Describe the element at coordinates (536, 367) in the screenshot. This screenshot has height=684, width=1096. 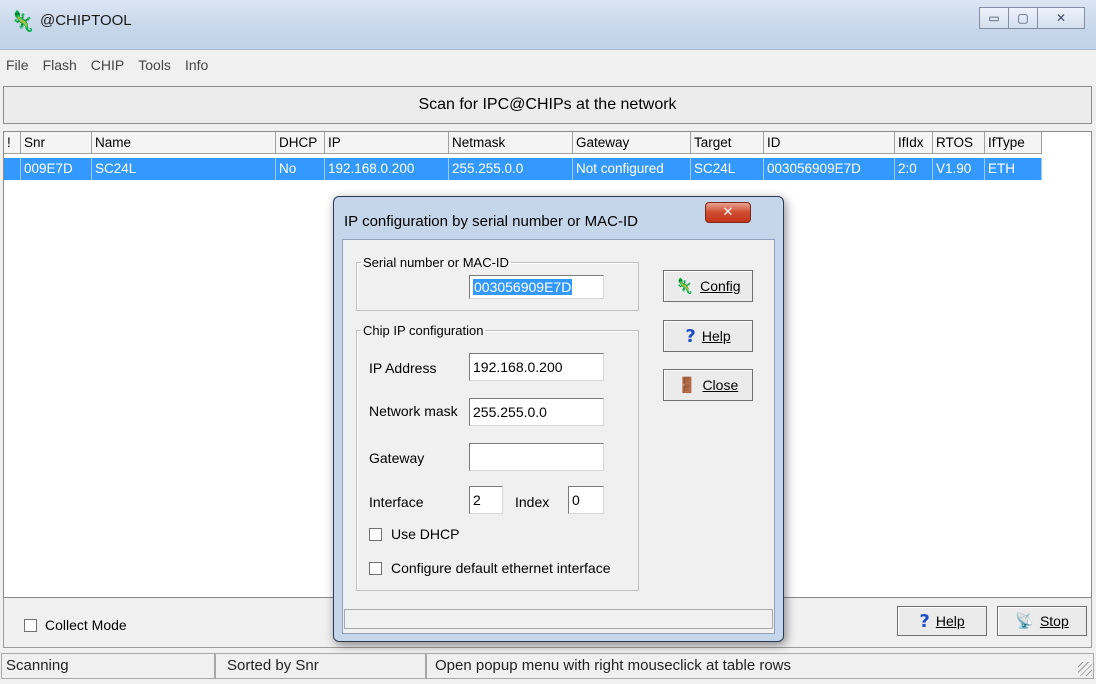
I see `ip-address-input: 192.168.0.200` at that location.